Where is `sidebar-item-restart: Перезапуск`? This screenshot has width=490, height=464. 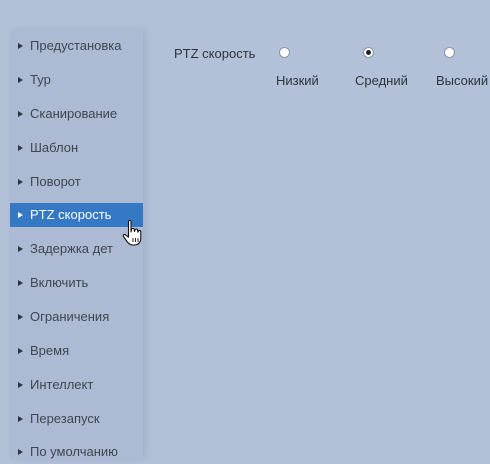
sidebar-item-restart: Перезапуск is located at coordinates (76, 419).